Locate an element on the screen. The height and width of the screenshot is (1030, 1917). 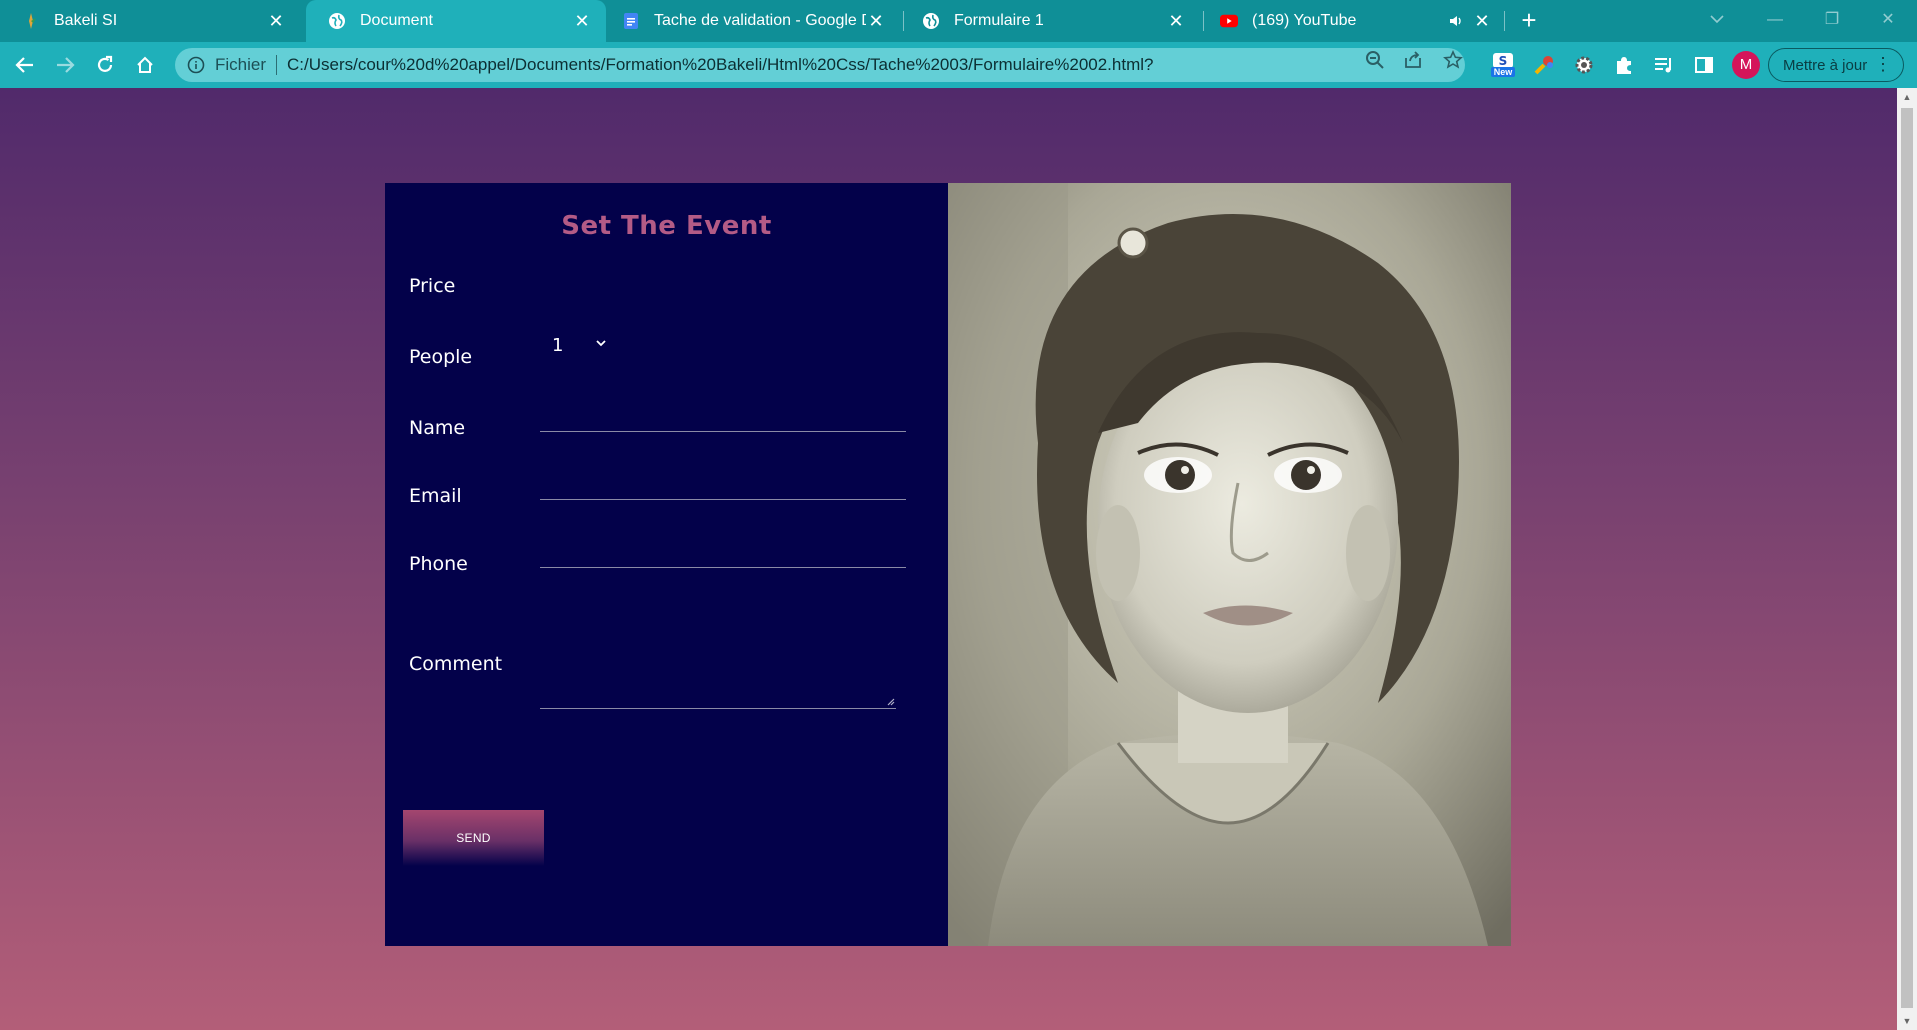
tab-formulaire: Formulaire 1 ✕ is located at coordinates (1050, 21).